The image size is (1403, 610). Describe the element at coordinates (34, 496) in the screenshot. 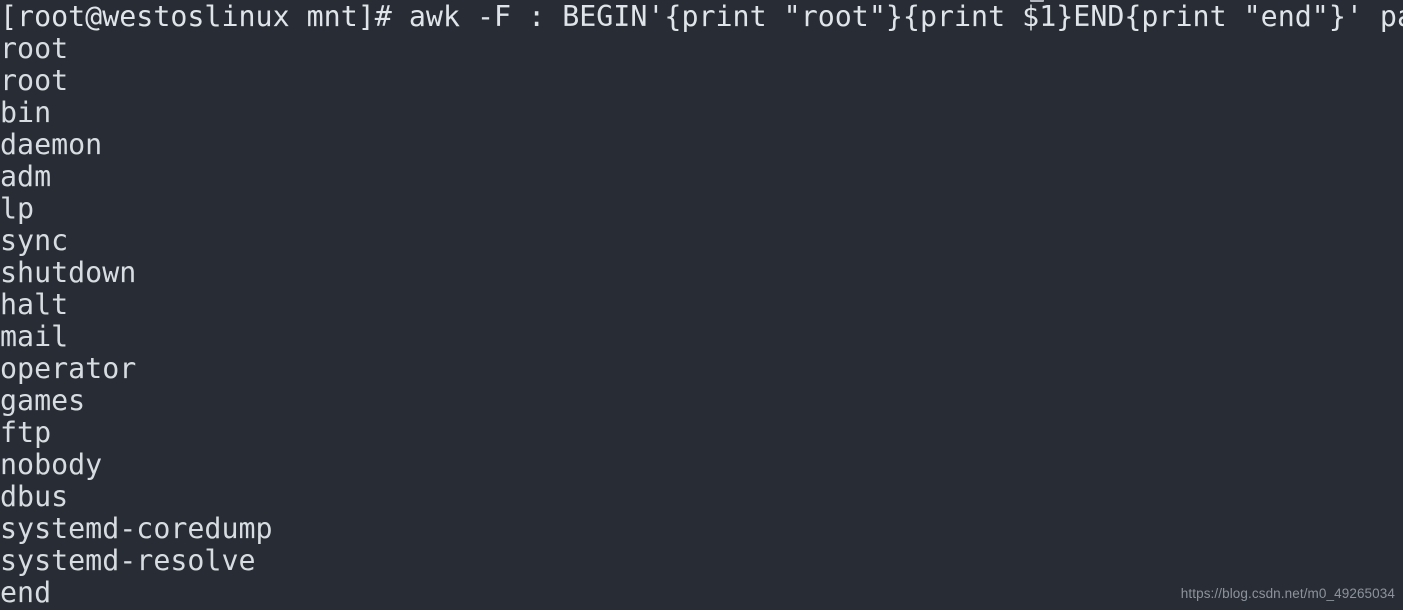

I see `terminal-output-line: dbus` at that location.